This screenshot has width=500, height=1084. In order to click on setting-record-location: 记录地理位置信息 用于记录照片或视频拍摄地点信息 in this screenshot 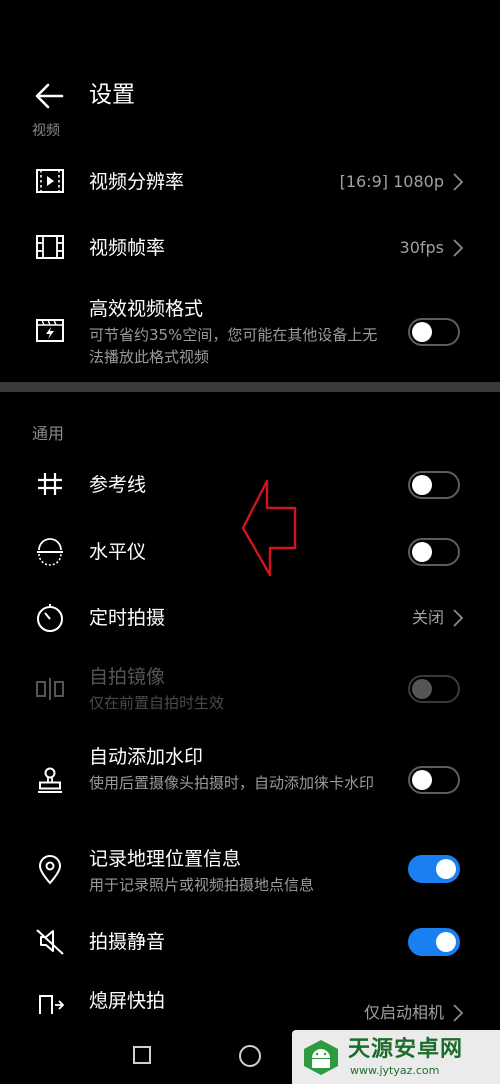, I will do `click(250, 872)`.